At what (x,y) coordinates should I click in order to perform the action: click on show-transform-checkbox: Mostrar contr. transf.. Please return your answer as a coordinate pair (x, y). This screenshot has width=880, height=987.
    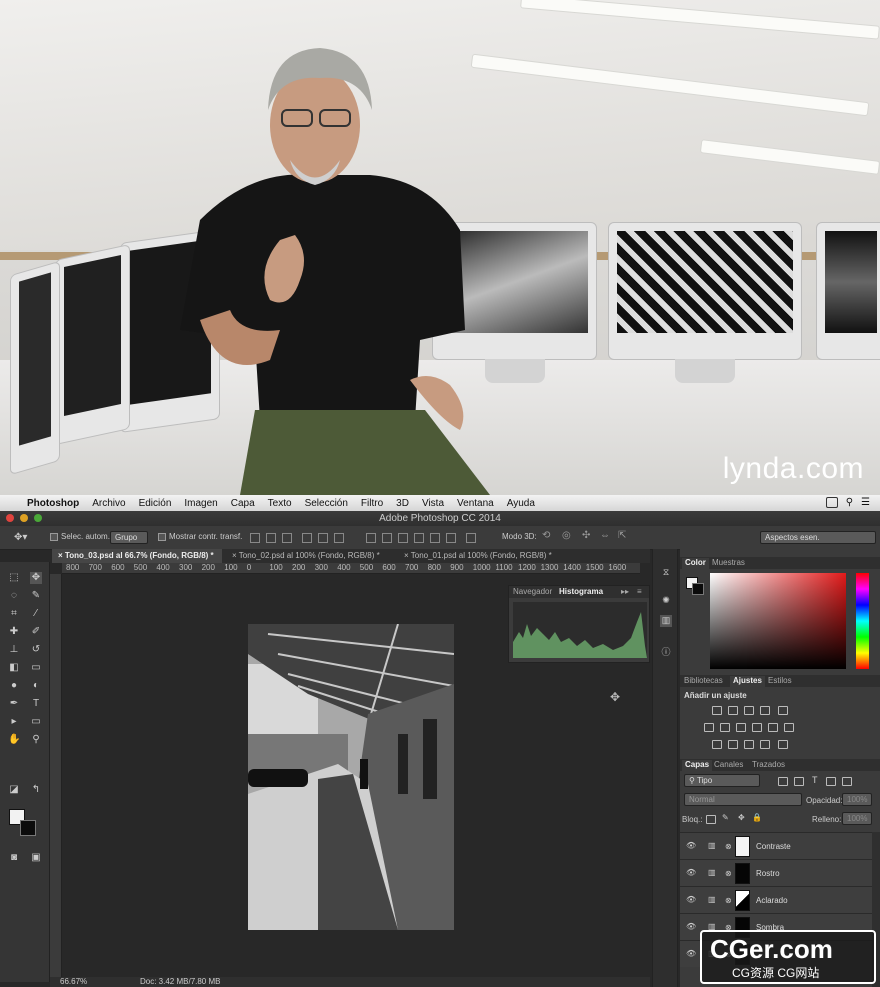
    Looking at the image, I should click on (200, 536).